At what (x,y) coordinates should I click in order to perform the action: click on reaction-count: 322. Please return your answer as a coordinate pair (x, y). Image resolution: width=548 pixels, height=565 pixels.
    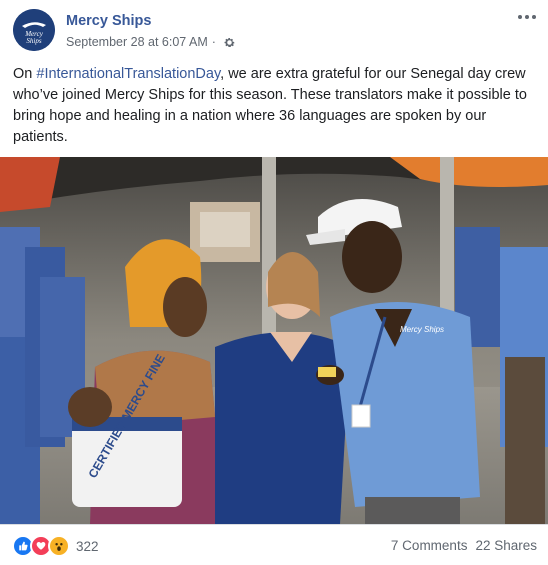
    Looking at the image, I should click on (87, 546).